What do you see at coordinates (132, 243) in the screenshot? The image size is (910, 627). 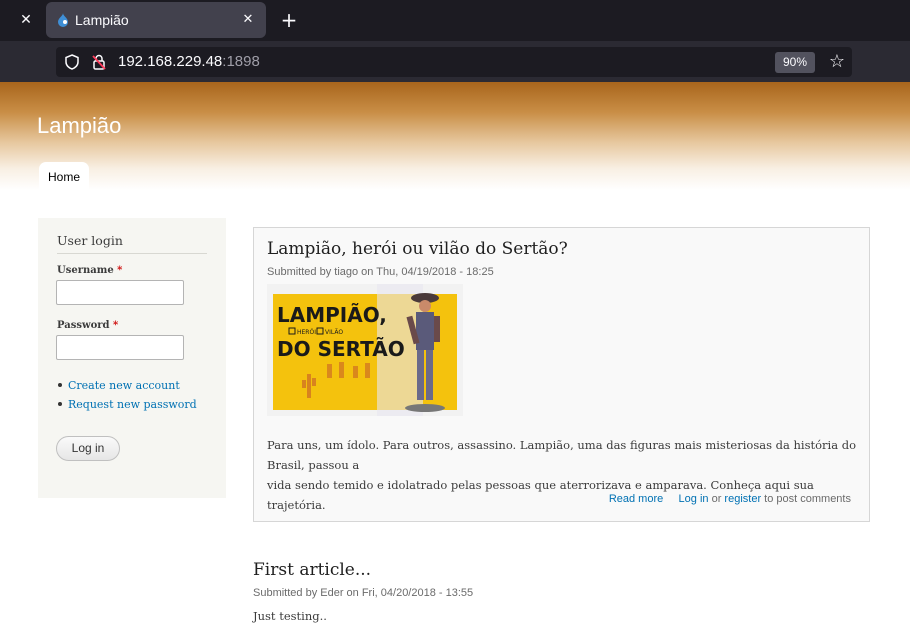 I see `block-title: User login` at bounding box center [132, 243].